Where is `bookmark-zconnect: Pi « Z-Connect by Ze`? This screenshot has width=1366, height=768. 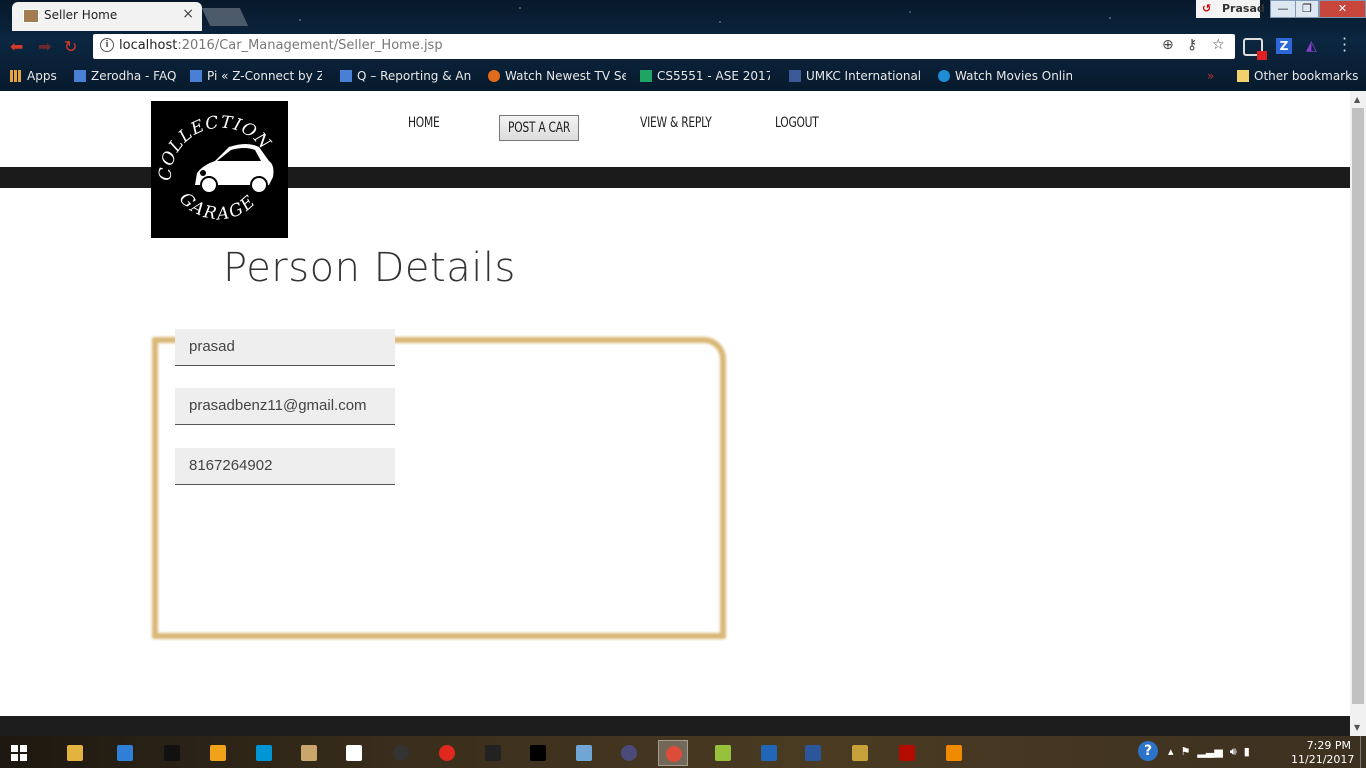
bookmark-zconnect: Pi « Z-Connect by Ze is located at coordinates (256, 76).